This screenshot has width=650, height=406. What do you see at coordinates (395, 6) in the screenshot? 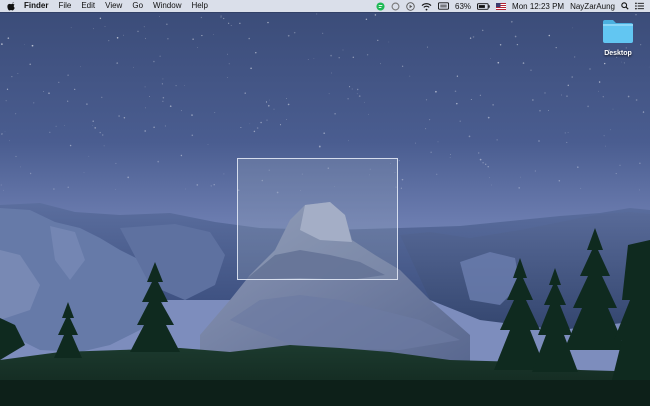
I see `sync-icon` at bounding box center [395, 6].